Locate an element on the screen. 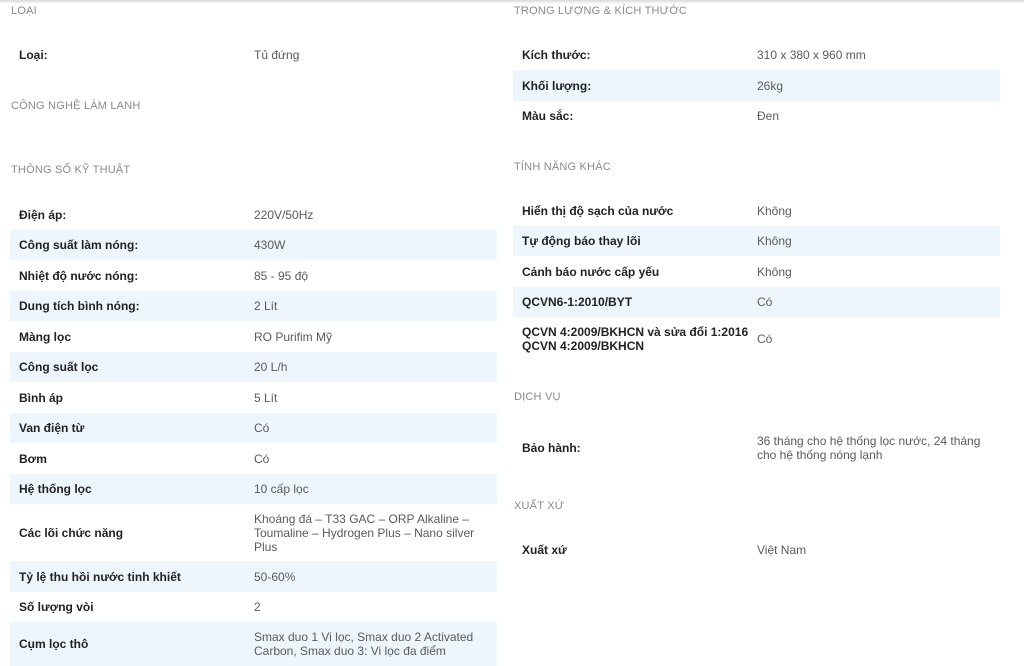 This screenshot has width=1024, height=666. spec-value: Tủ đứng is located at coordinates (277, 55).